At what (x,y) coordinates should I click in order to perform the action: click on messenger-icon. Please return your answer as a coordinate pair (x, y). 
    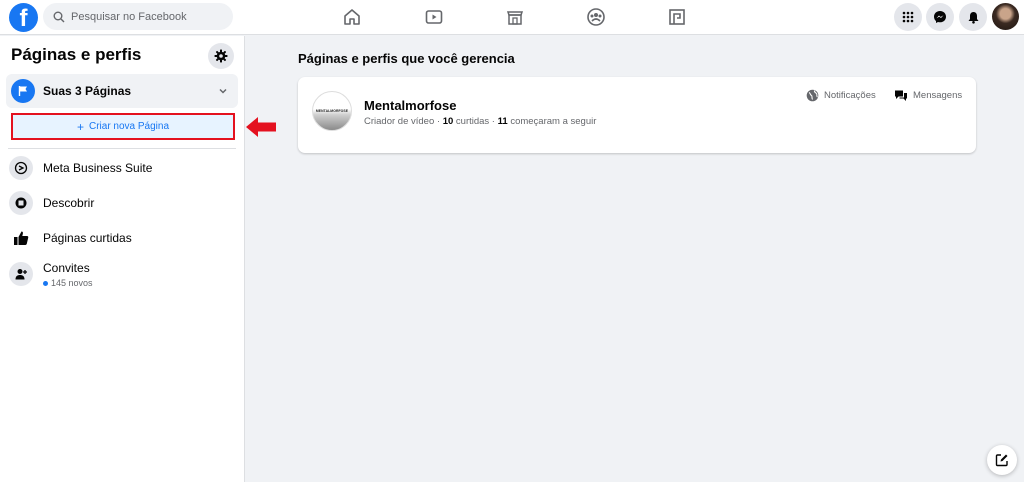
    Looking at the image, I should click on (940, 17).